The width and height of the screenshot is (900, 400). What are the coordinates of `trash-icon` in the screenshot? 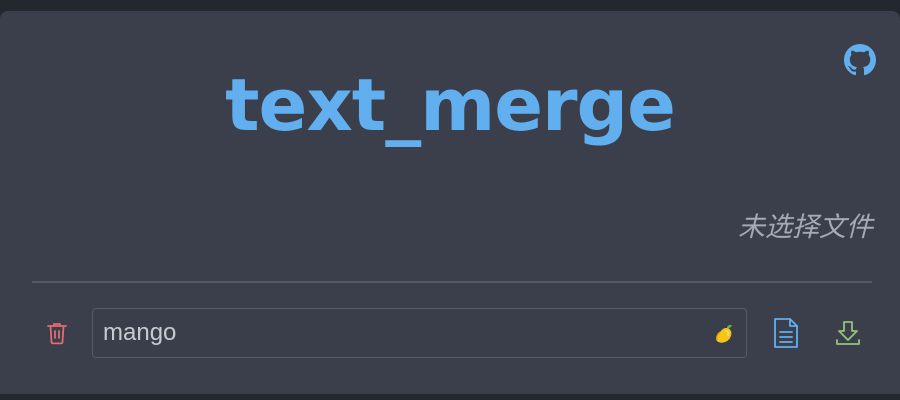 It's located at (57, 334).